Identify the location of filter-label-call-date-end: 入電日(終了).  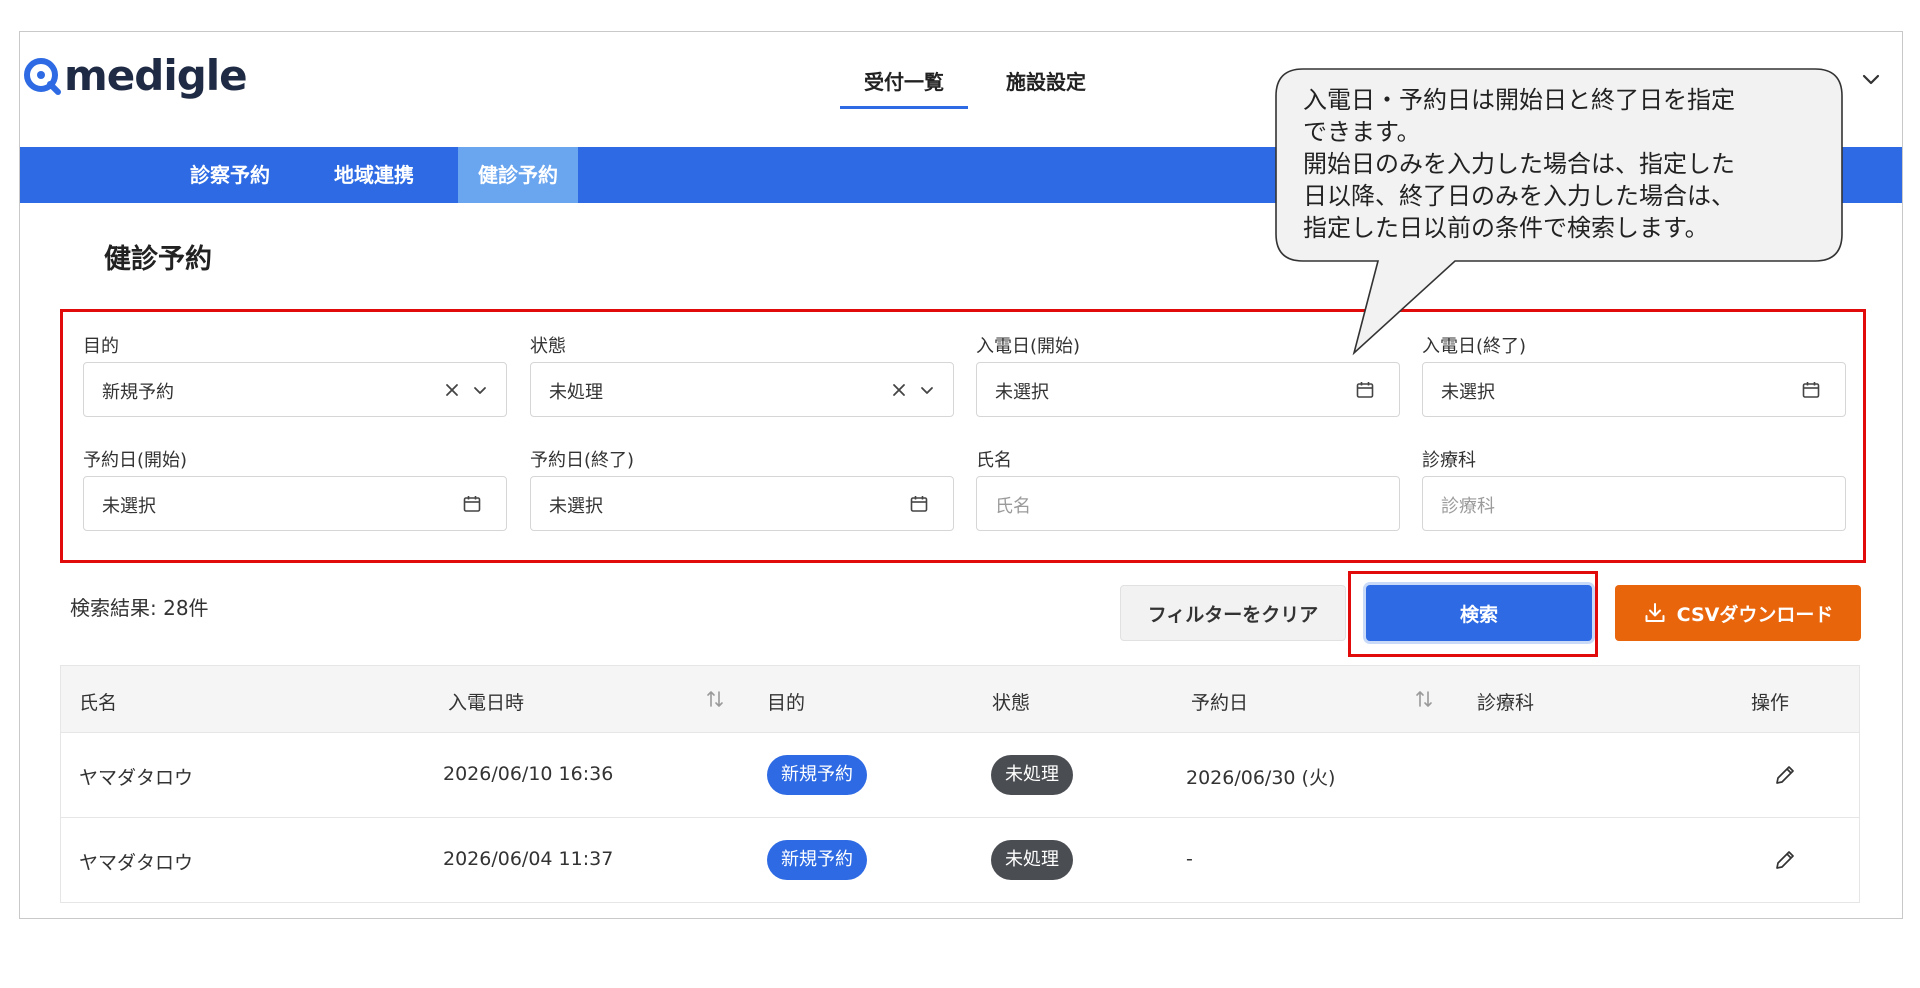
(1474, 346).